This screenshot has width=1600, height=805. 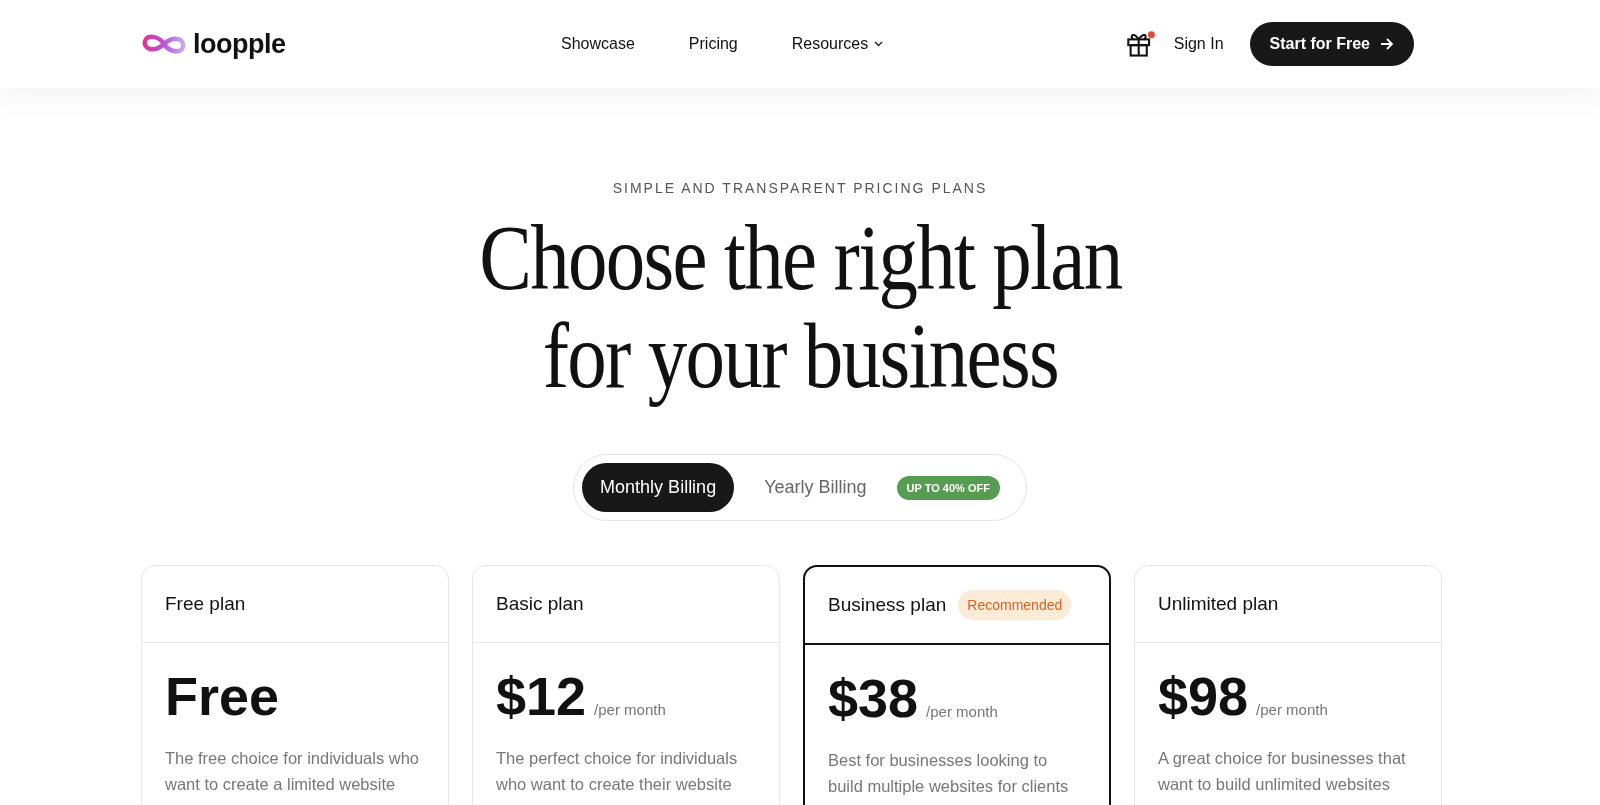 I want to click on brand-name: loopple, so click(x=239, y=44).